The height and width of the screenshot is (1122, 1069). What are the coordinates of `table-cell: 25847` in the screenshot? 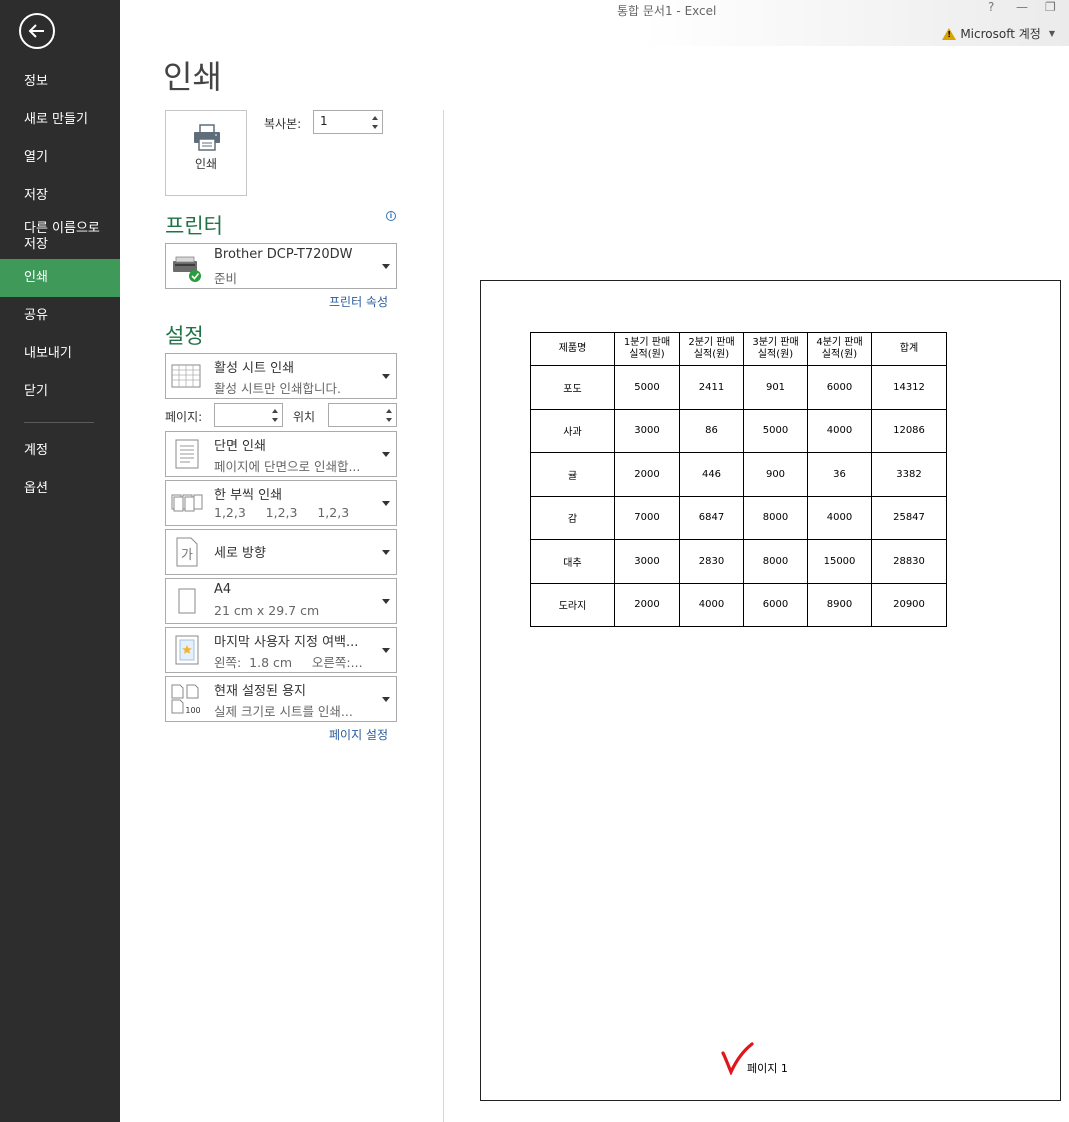 It's located at (909, 517).